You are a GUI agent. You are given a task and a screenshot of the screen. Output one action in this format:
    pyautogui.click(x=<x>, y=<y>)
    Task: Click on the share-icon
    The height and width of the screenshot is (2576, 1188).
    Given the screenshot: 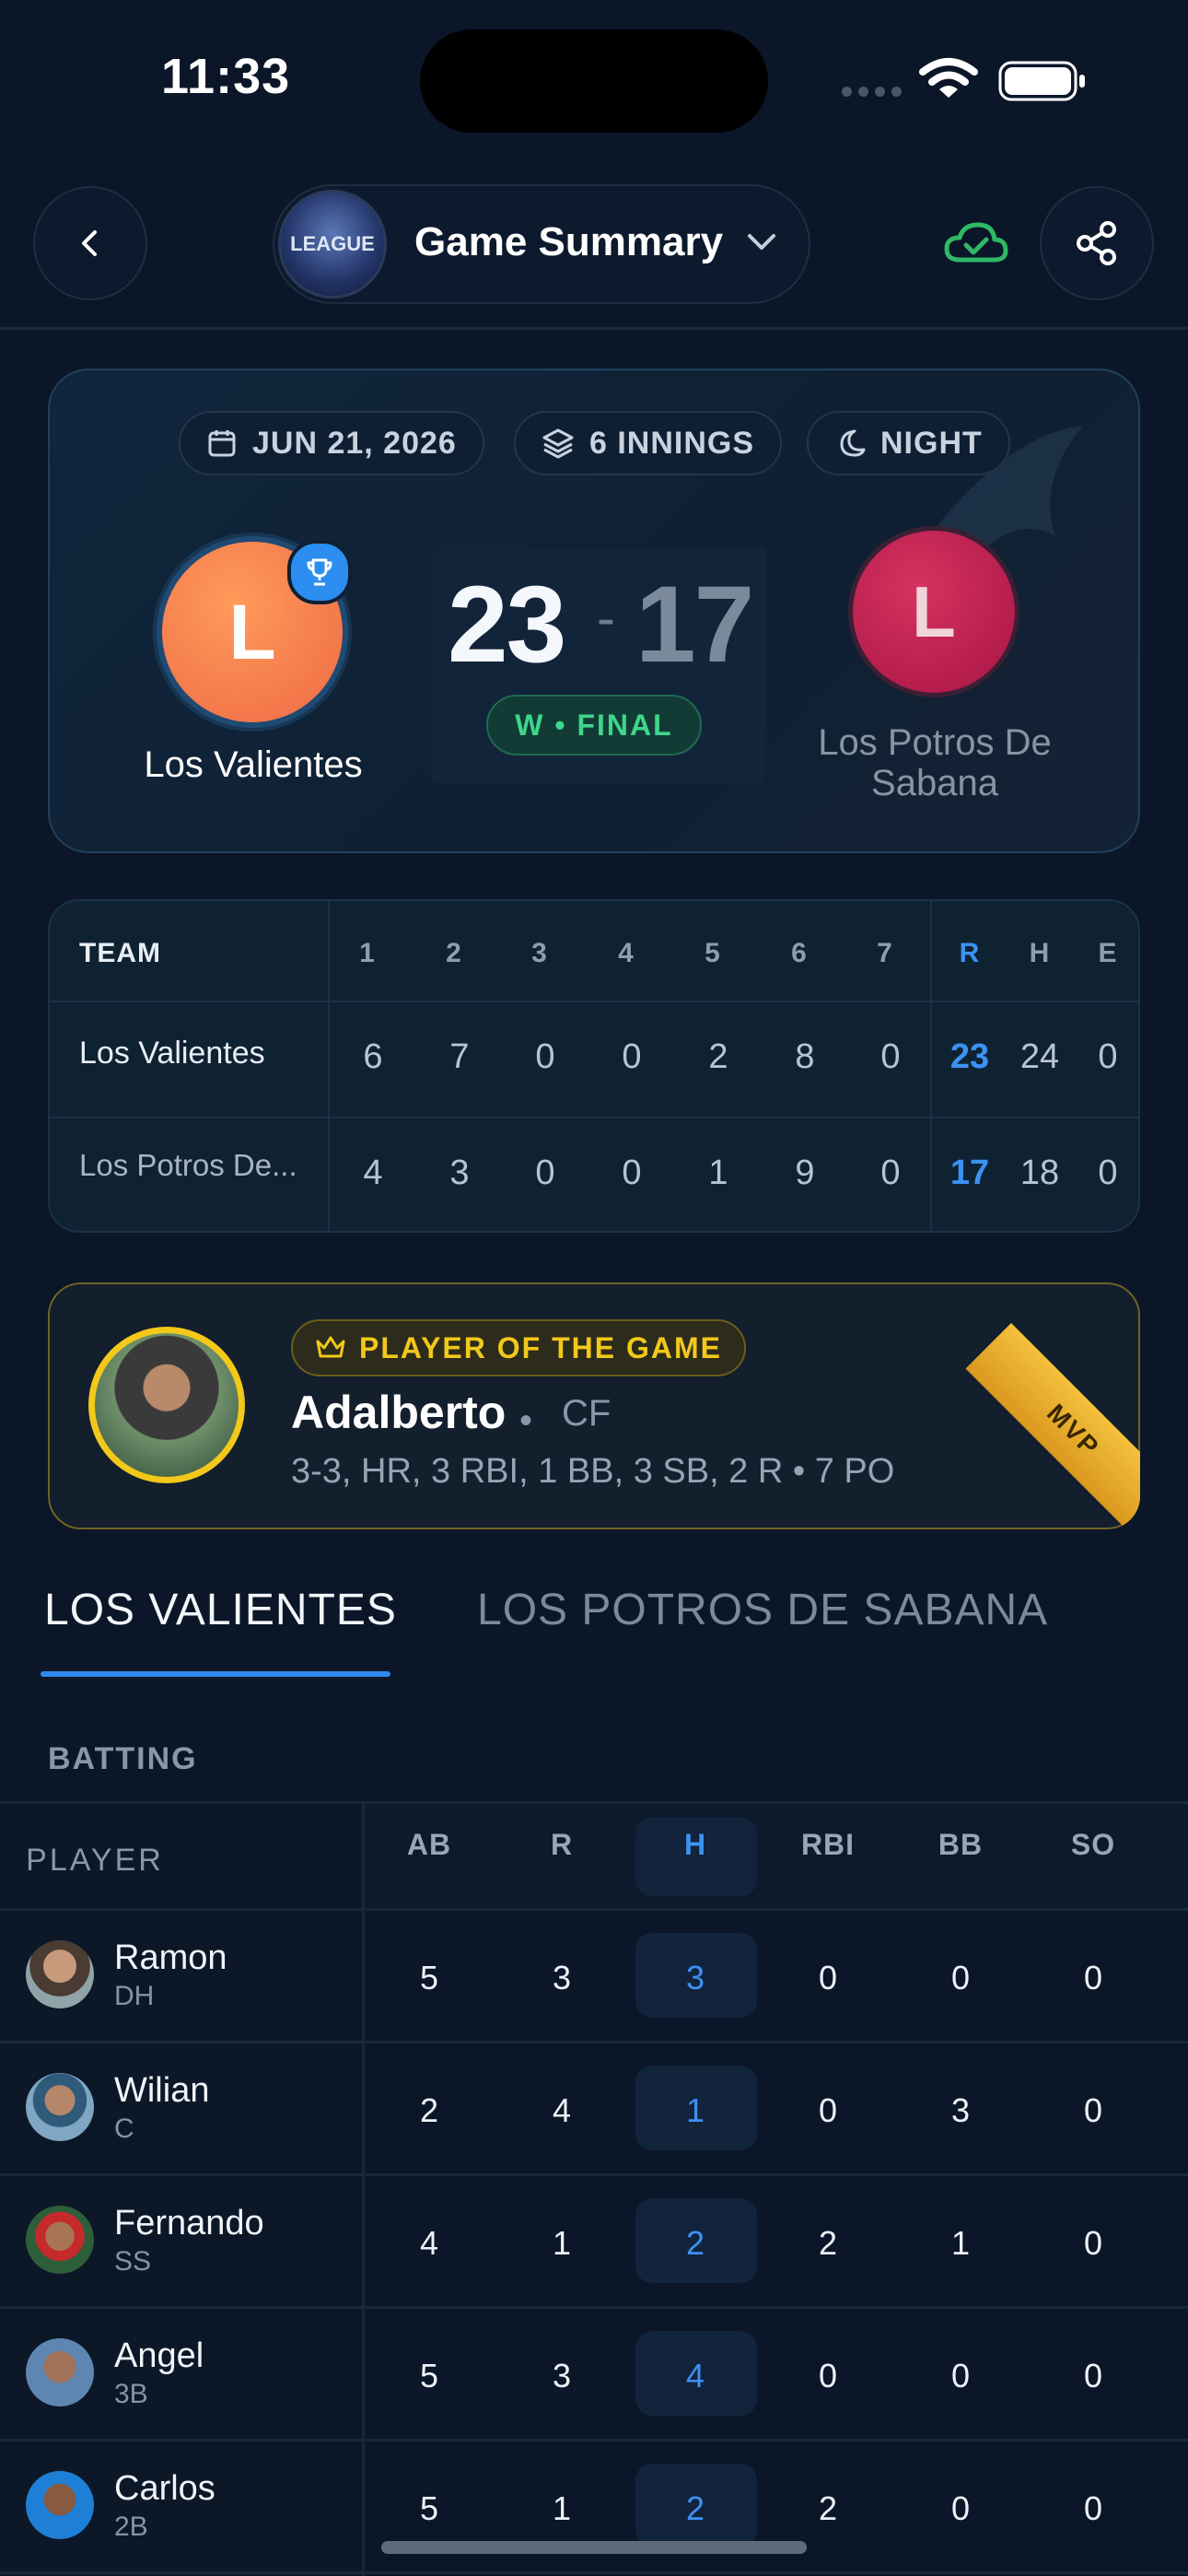 What is the action you would take?
    pyautogui.click(x=1096, y=243)
    